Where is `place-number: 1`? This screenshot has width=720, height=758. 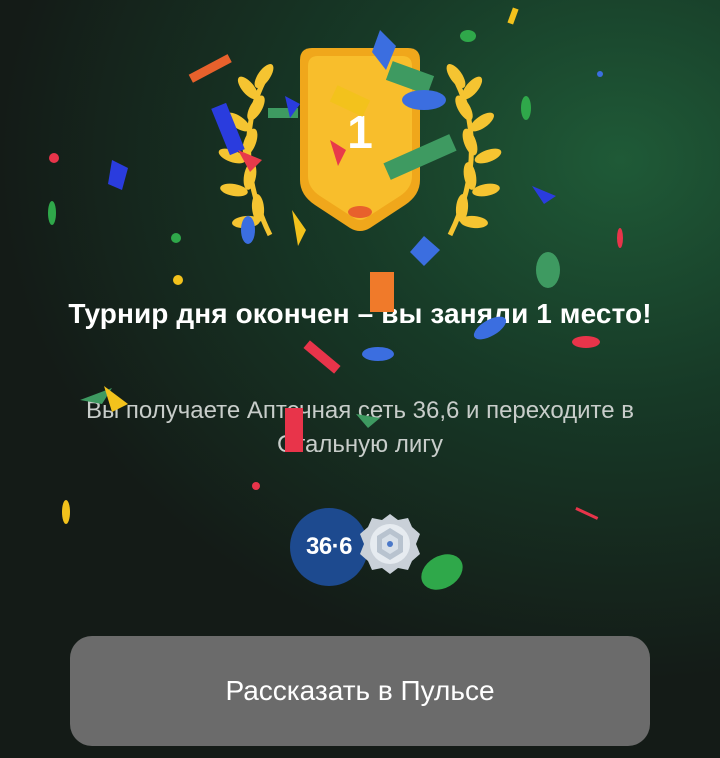
place-number: 1 is located at coordinates (360, 132).